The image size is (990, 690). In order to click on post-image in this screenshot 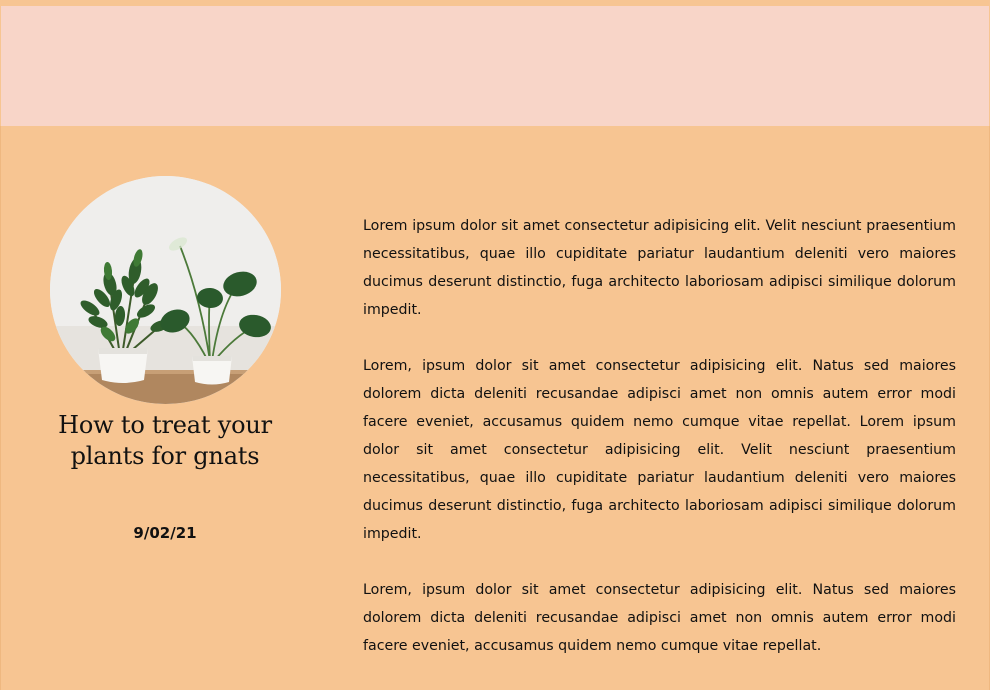, I will do `click(165, 290)`.